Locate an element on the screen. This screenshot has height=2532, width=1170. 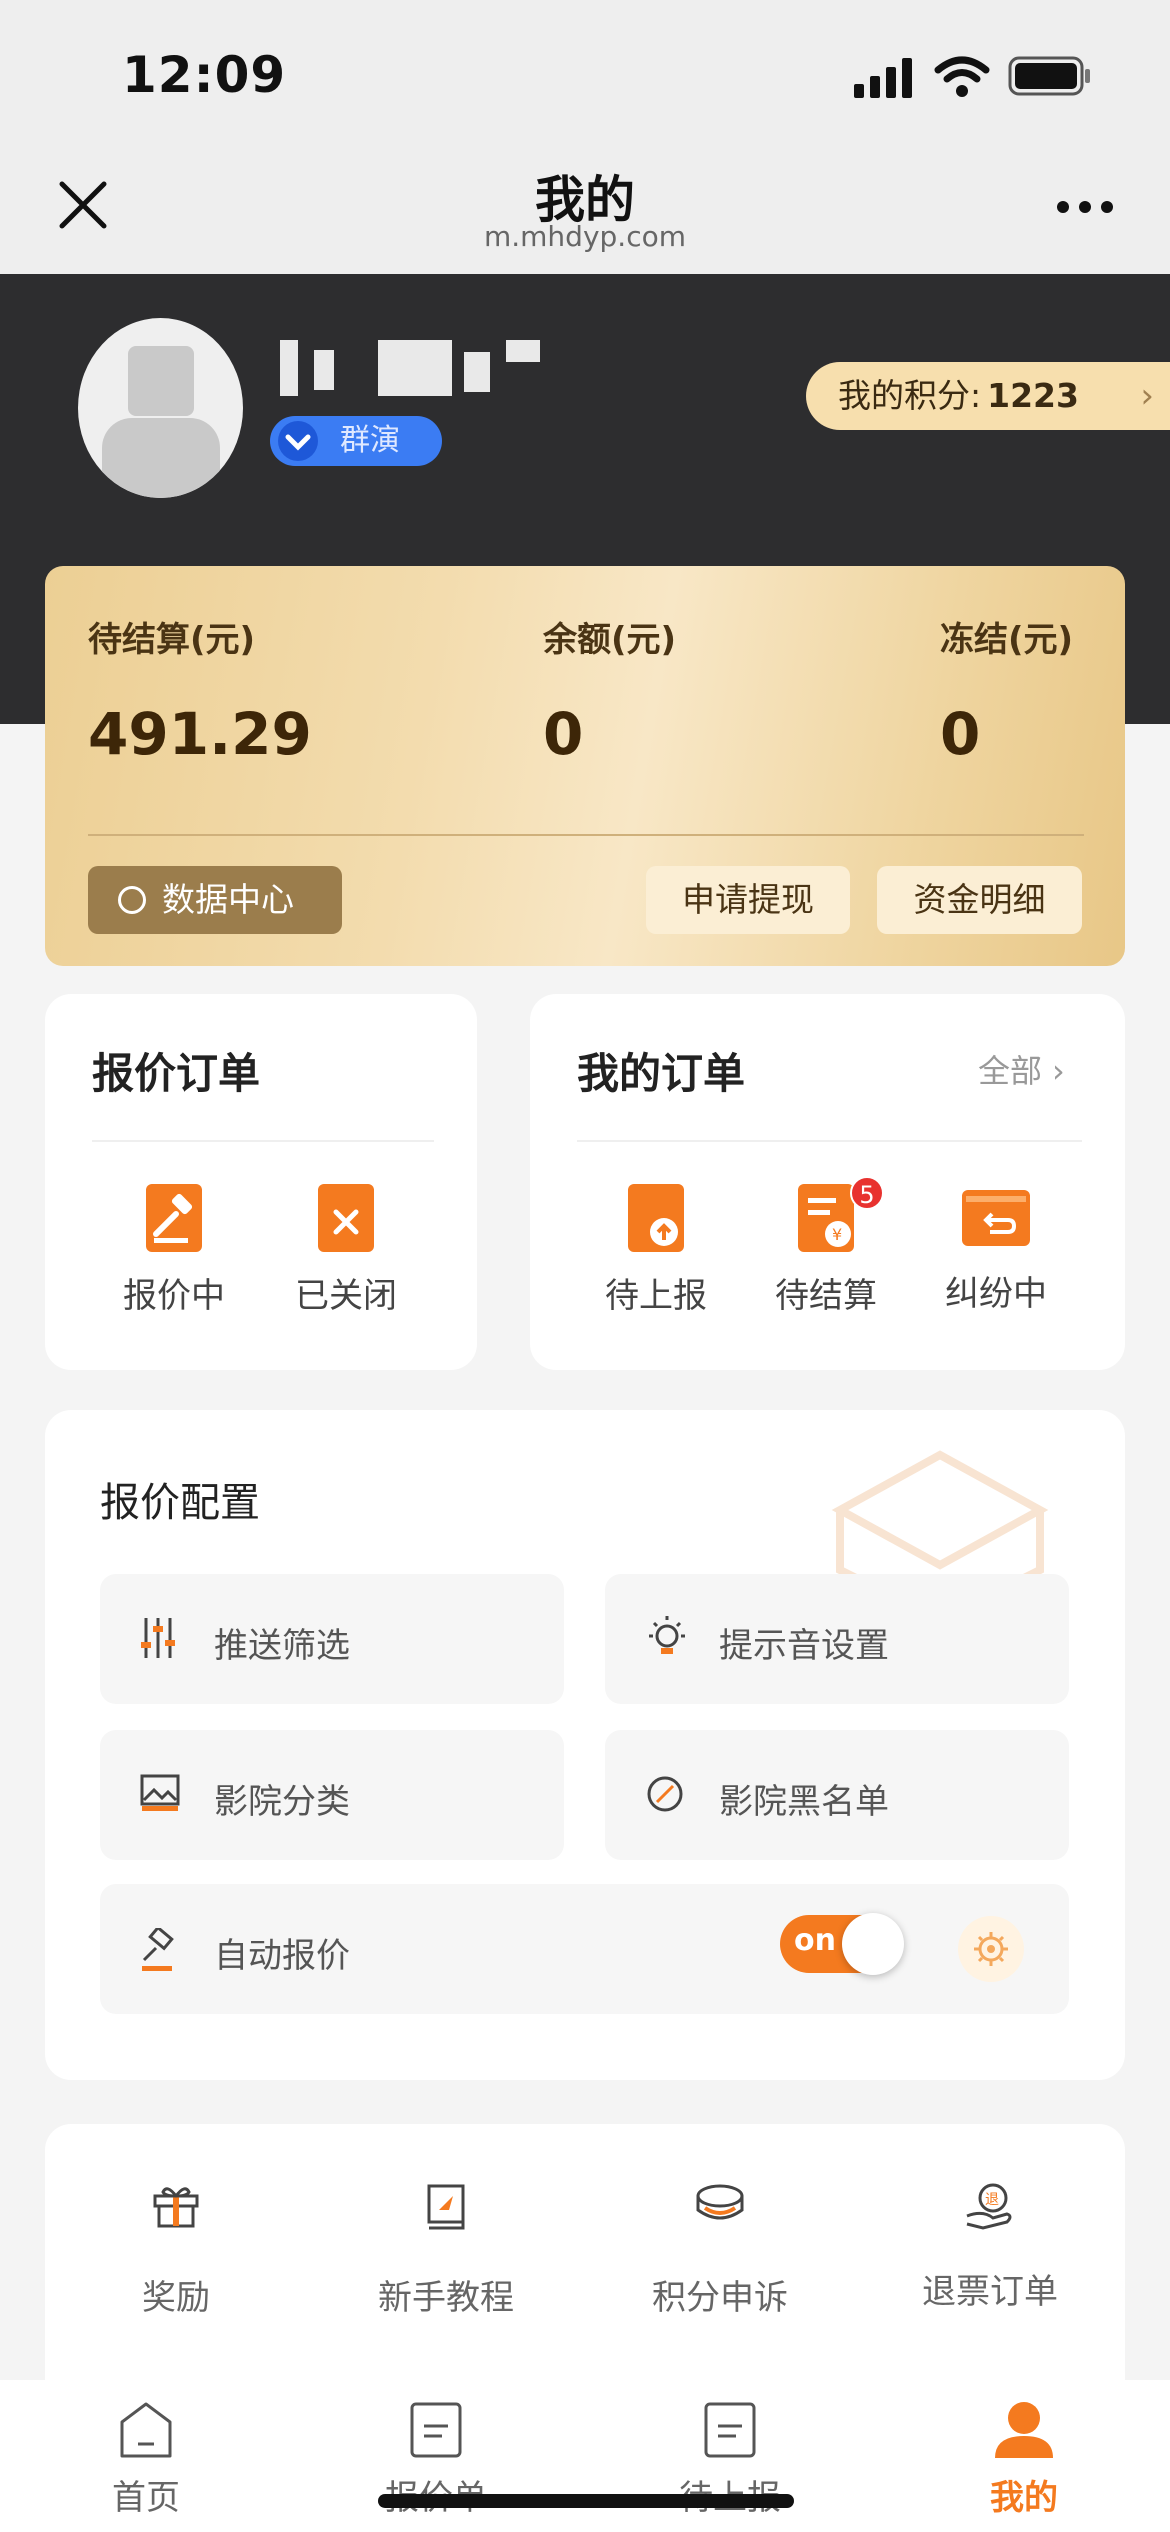
pending-count-badge: 5 is located at coordinates (867, 1193).